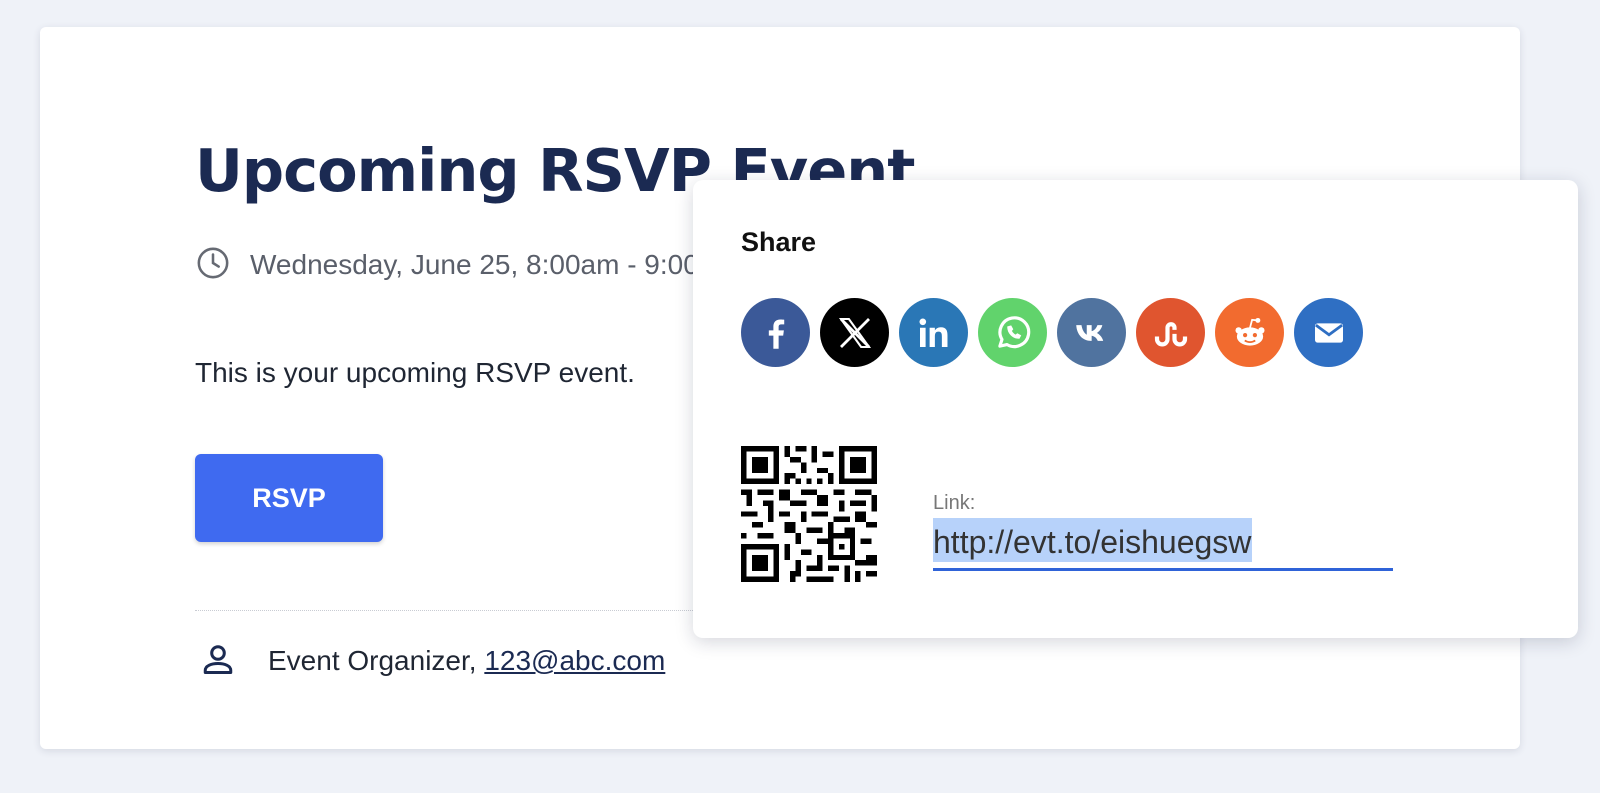  Describe the element at coordinates (779, 242) in the screenshot. I see `share-title: Share` at that location.